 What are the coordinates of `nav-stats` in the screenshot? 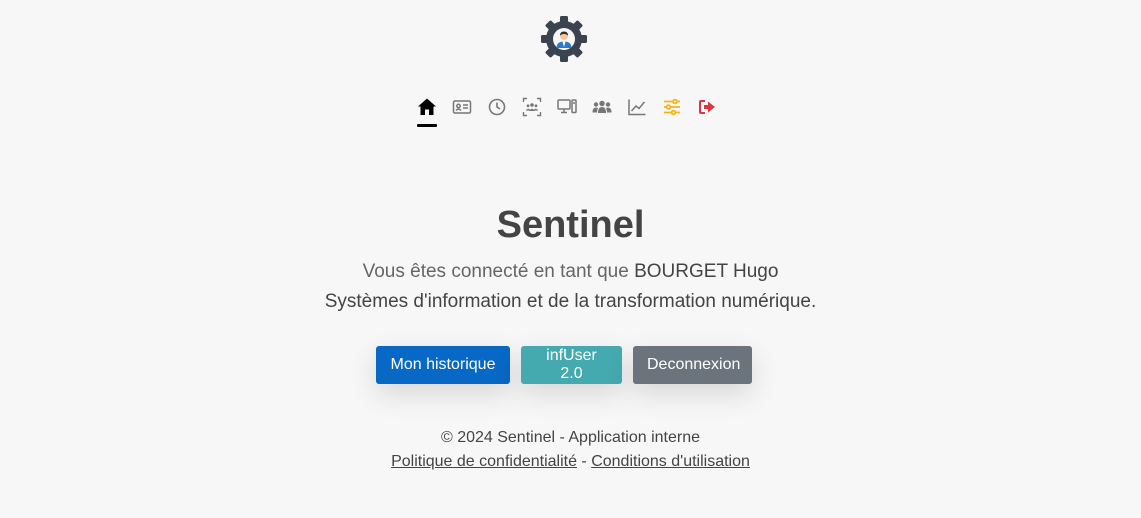 It's located at (637, 107).